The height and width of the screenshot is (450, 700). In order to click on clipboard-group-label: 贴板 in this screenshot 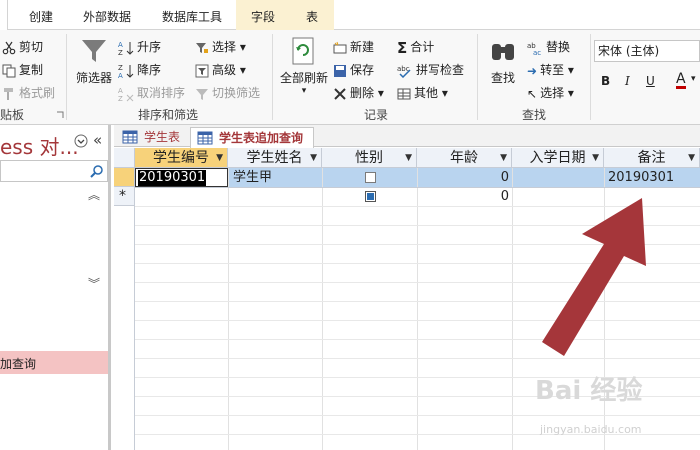, I will do `click(12, 115)`.